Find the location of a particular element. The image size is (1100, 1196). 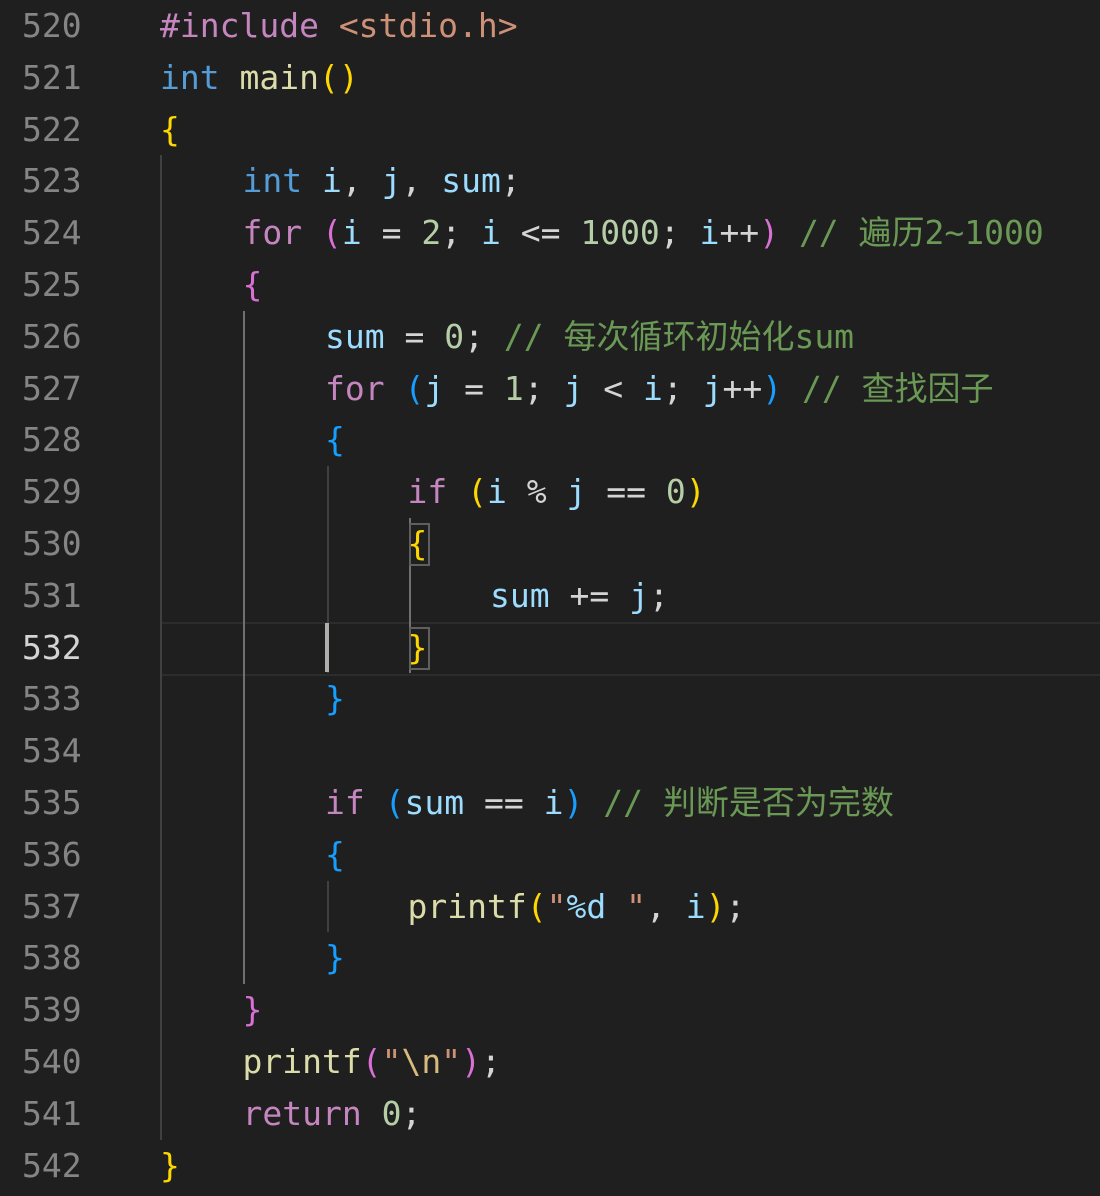

code-text: printf("%d ", i); is located at coordinates (577, 907).